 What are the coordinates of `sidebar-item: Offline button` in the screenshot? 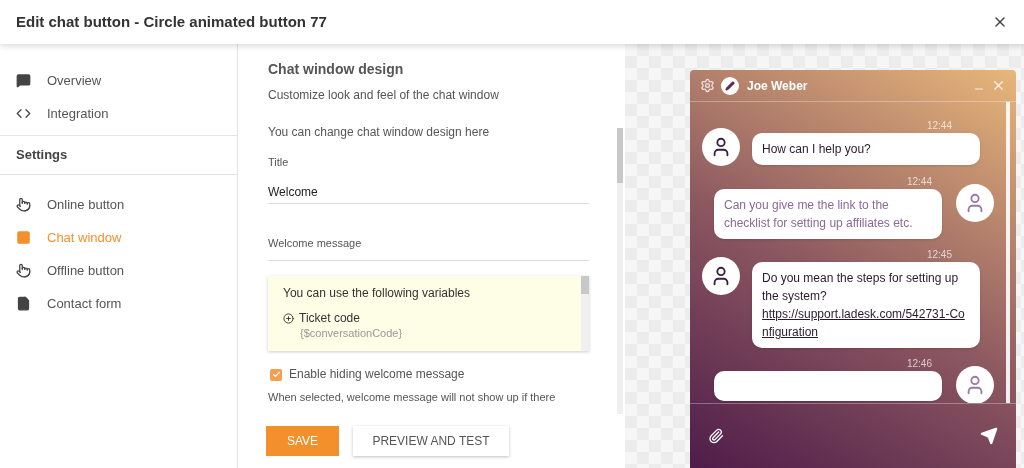 It's located at (118, 270).